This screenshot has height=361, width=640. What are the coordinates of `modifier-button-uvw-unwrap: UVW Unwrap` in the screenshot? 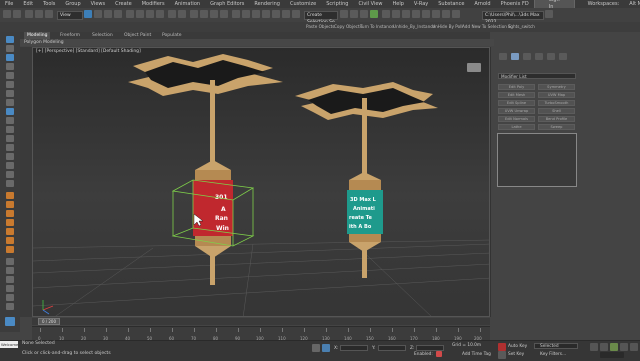 It's located at (516, 111).